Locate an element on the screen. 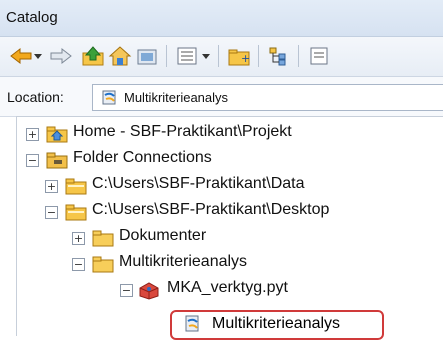 This screenshot has width=443, height=340. tree-item-label: MKA_verktyg.pyt is located at coordinates (227, 287).